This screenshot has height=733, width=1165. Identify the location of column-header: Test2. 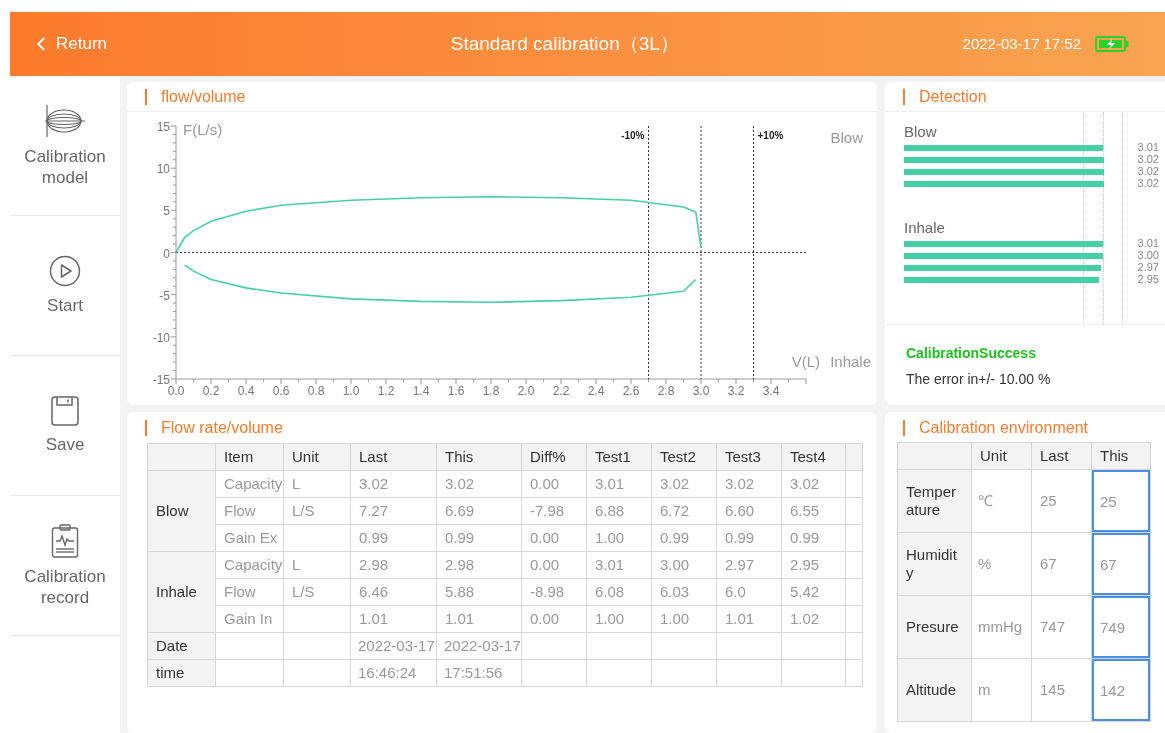
(684, 457).